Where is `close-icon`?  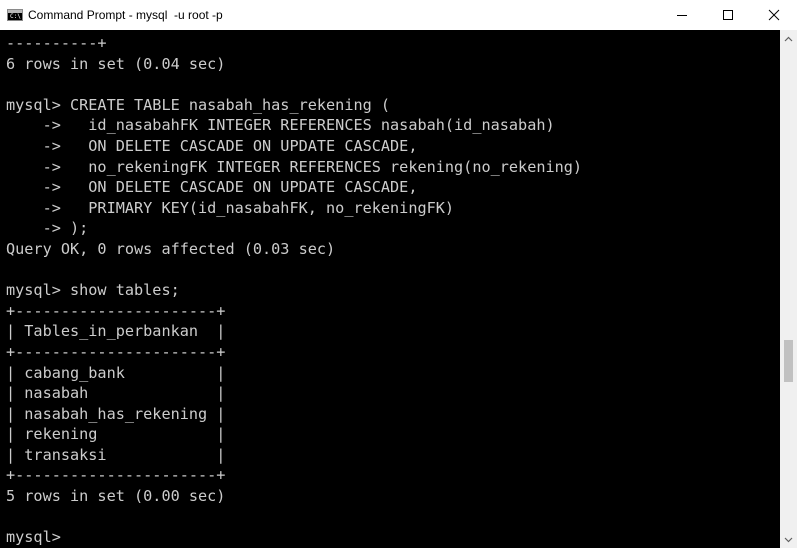
close-icon is located at coordinates (774, 15).